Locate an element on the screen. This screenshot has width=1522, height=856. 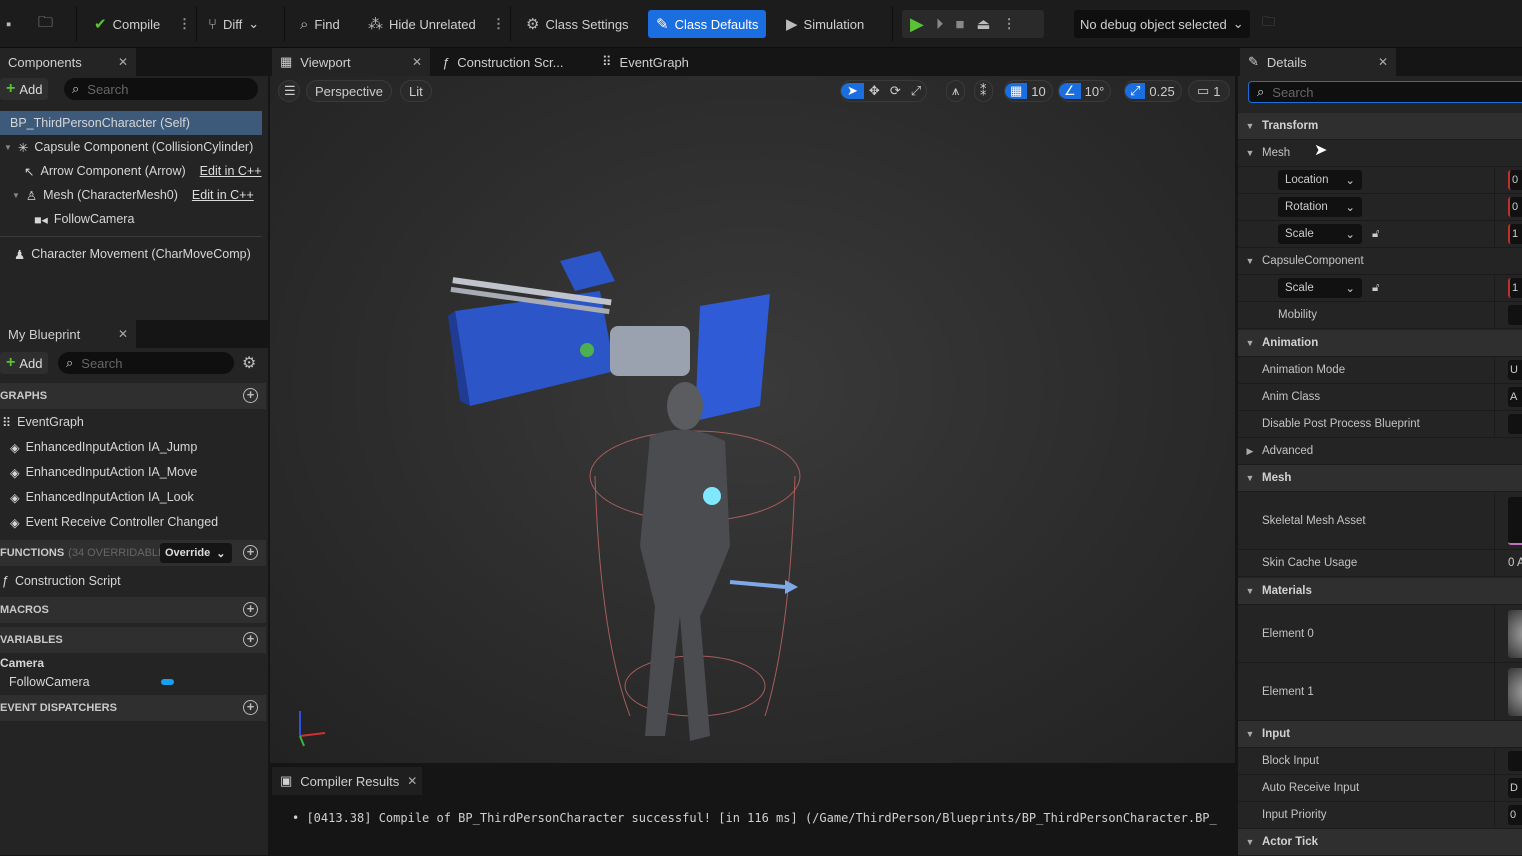
play-icon: ▶ is located at coordinates (917, 24).